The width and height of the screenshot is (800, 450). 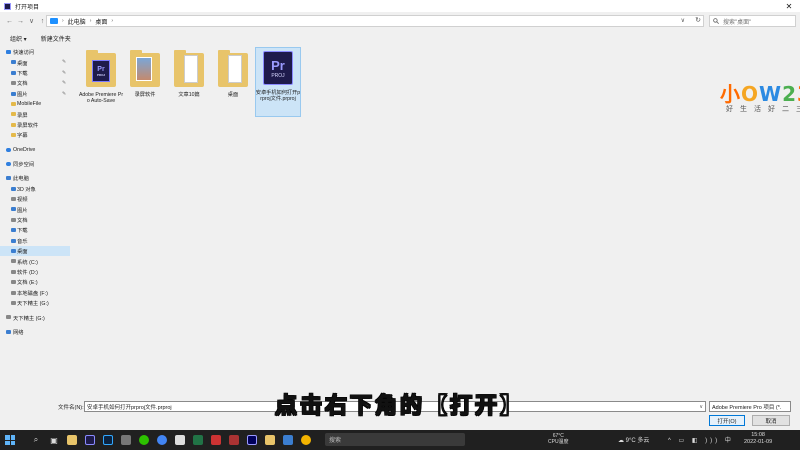 What do you see at coordinates (35, 317) in the screenshot?
I see `sidebar-drive-g-root: 天下精主 (G:)` at bounding box center [35, 317].